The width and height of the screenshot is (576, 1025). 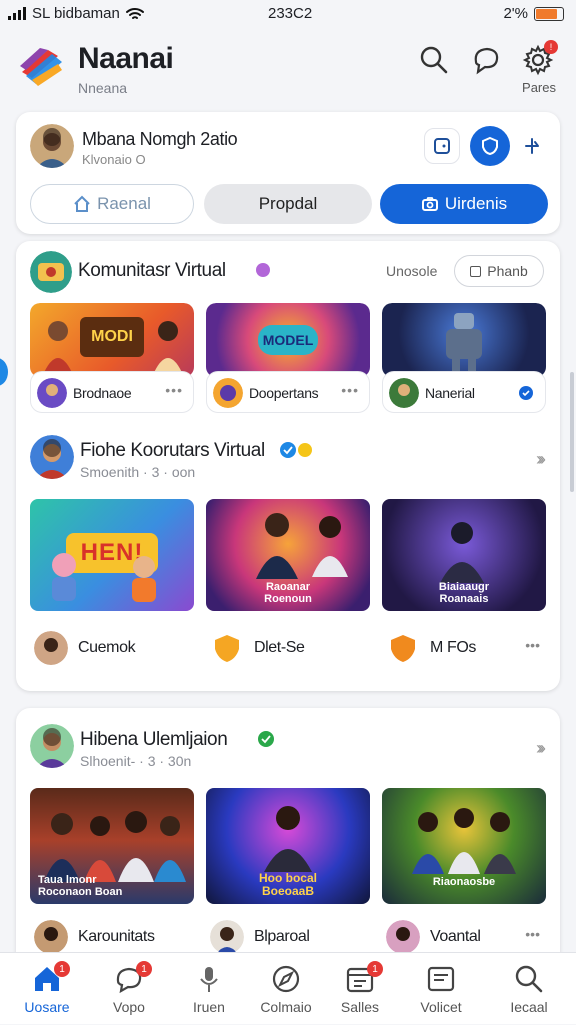 What do you see at coordinates (441, 989) in the screenshot?
I see `nav-item-messages: Volicet` at bounding box center [441, 989].